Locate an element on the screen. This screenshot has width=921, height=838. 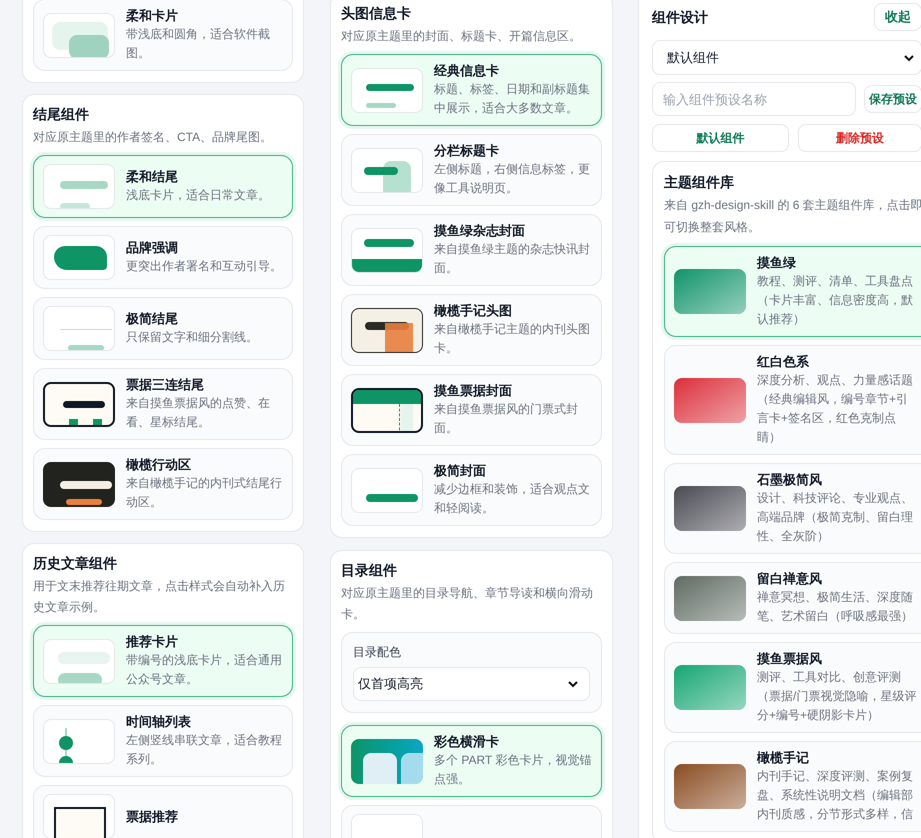
card-description: 教程、测评、清单、工具盘点（卡片丰富、信息密度高，默认推荐） is located at coordinates (835, 300).